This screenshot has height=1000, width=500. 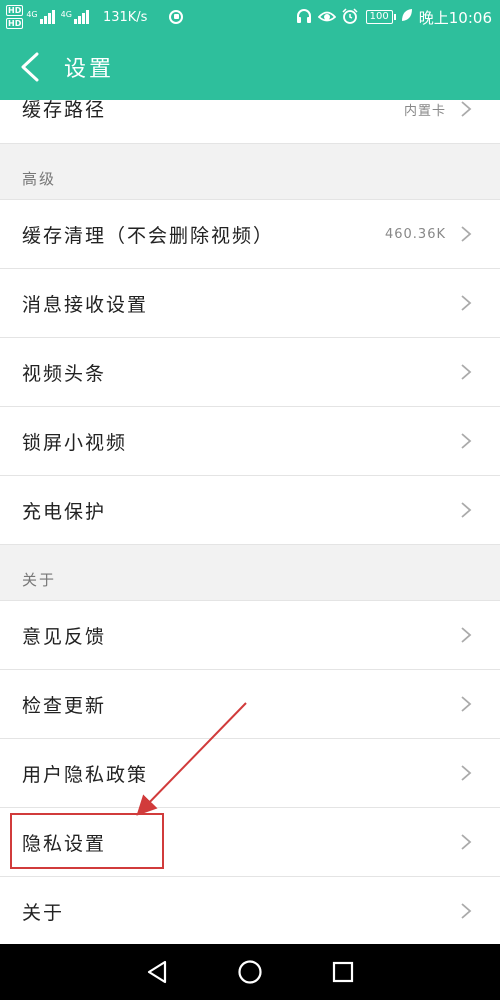 I want to click on section-header-advanced: 高级, so click(x=250, y=172).